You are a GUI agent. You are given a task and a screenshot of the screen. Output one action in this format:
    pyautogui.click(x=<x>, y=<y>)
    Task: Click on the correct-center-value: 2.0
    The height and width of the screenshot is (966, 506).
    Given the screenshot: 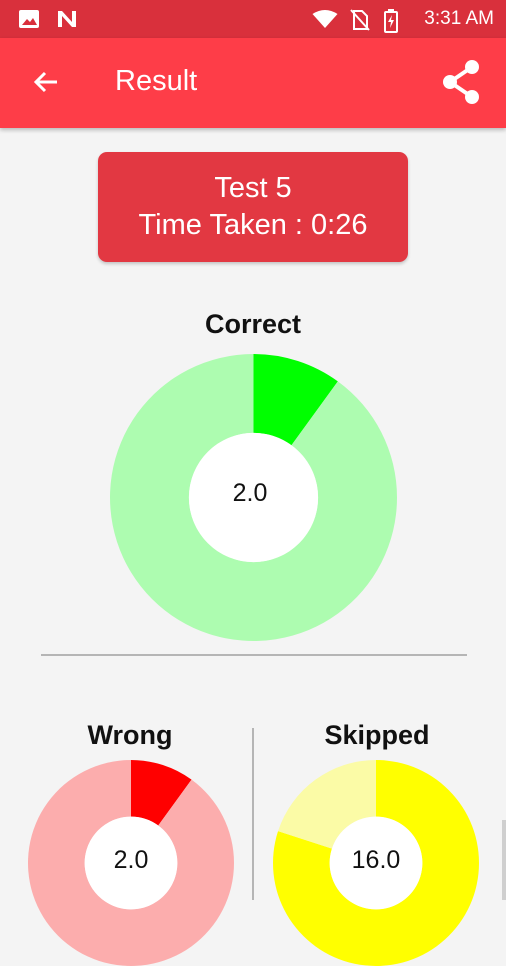 What is the action you would take?
    pyautogui.click(x=250, y=493)
    